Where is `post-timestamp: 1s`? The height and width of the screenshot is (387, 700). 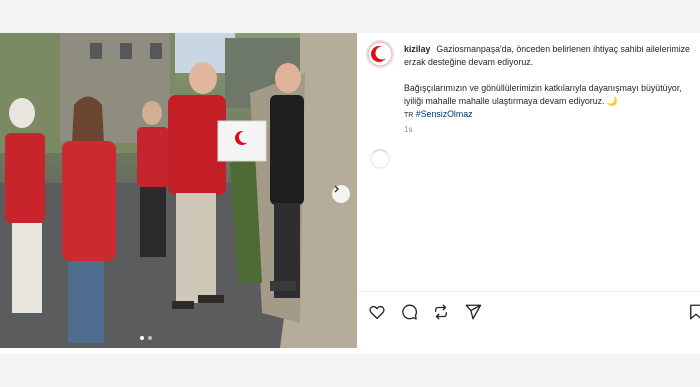
post-timestamp: 1s is located at coordinates (408, 129).